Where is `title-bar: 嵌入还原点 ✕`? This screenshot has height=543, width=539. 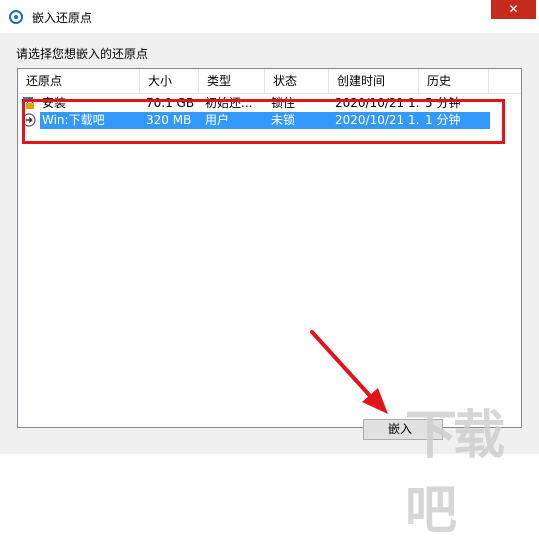
title-bar: 嵌入还原点 ✕ is located at coordinates (269, 16).